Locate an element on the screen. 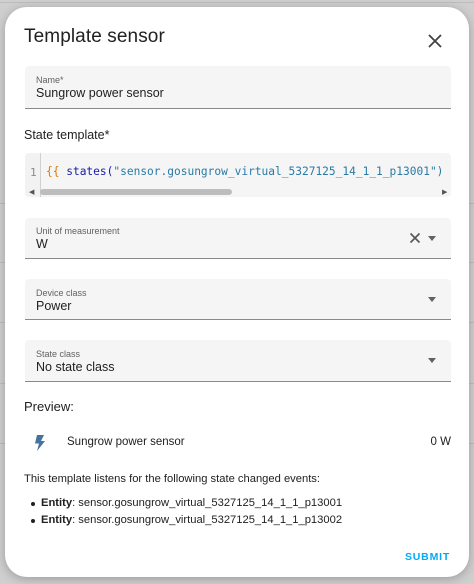 This screenshot has height=584, width=474. preview-entity-name: Sungrow power sensor is located at coordinates (126, 442).